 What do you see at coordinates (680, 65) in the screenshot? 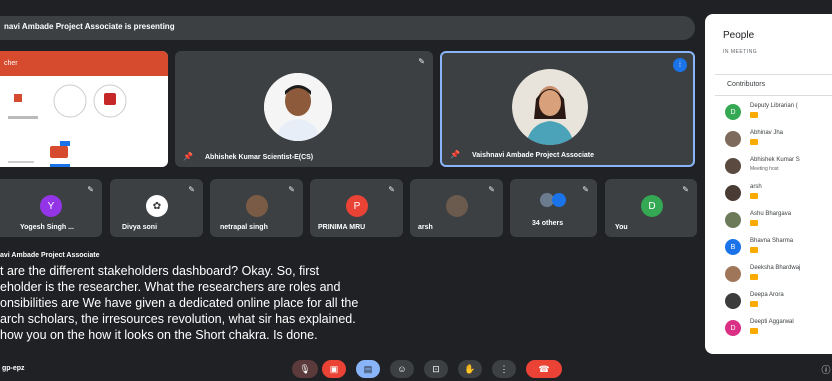
I see `speaking-indicator-icon: ⁞` at bounding box center [680, 65].